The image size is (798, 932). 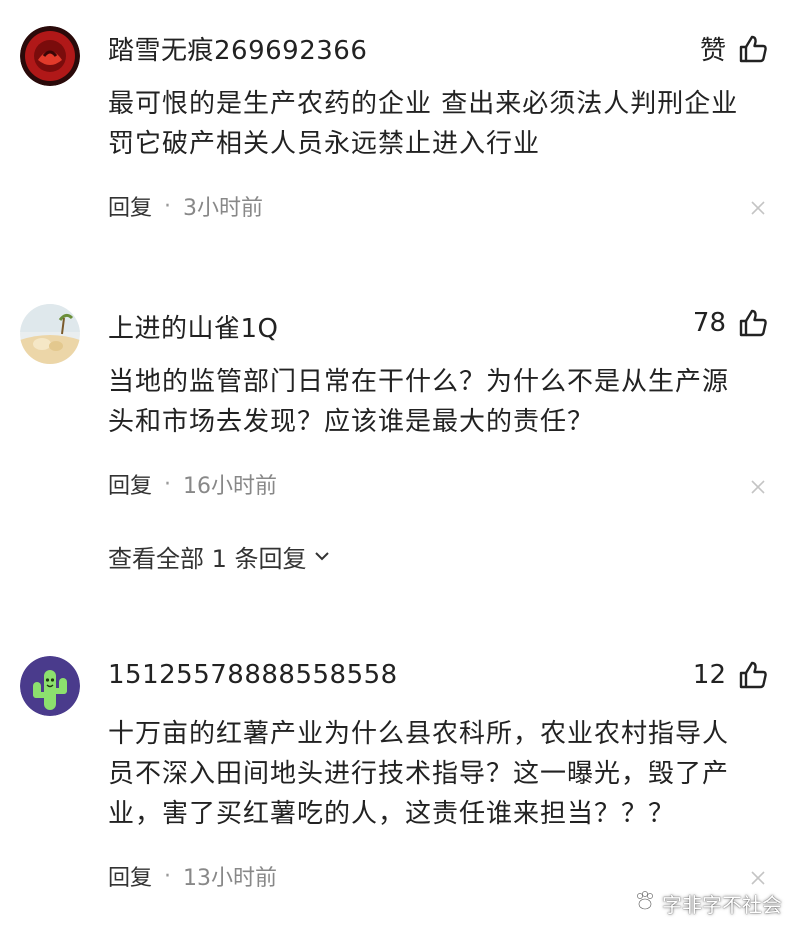 I want to click on like-button: 赞, so click(x=734, y=48).